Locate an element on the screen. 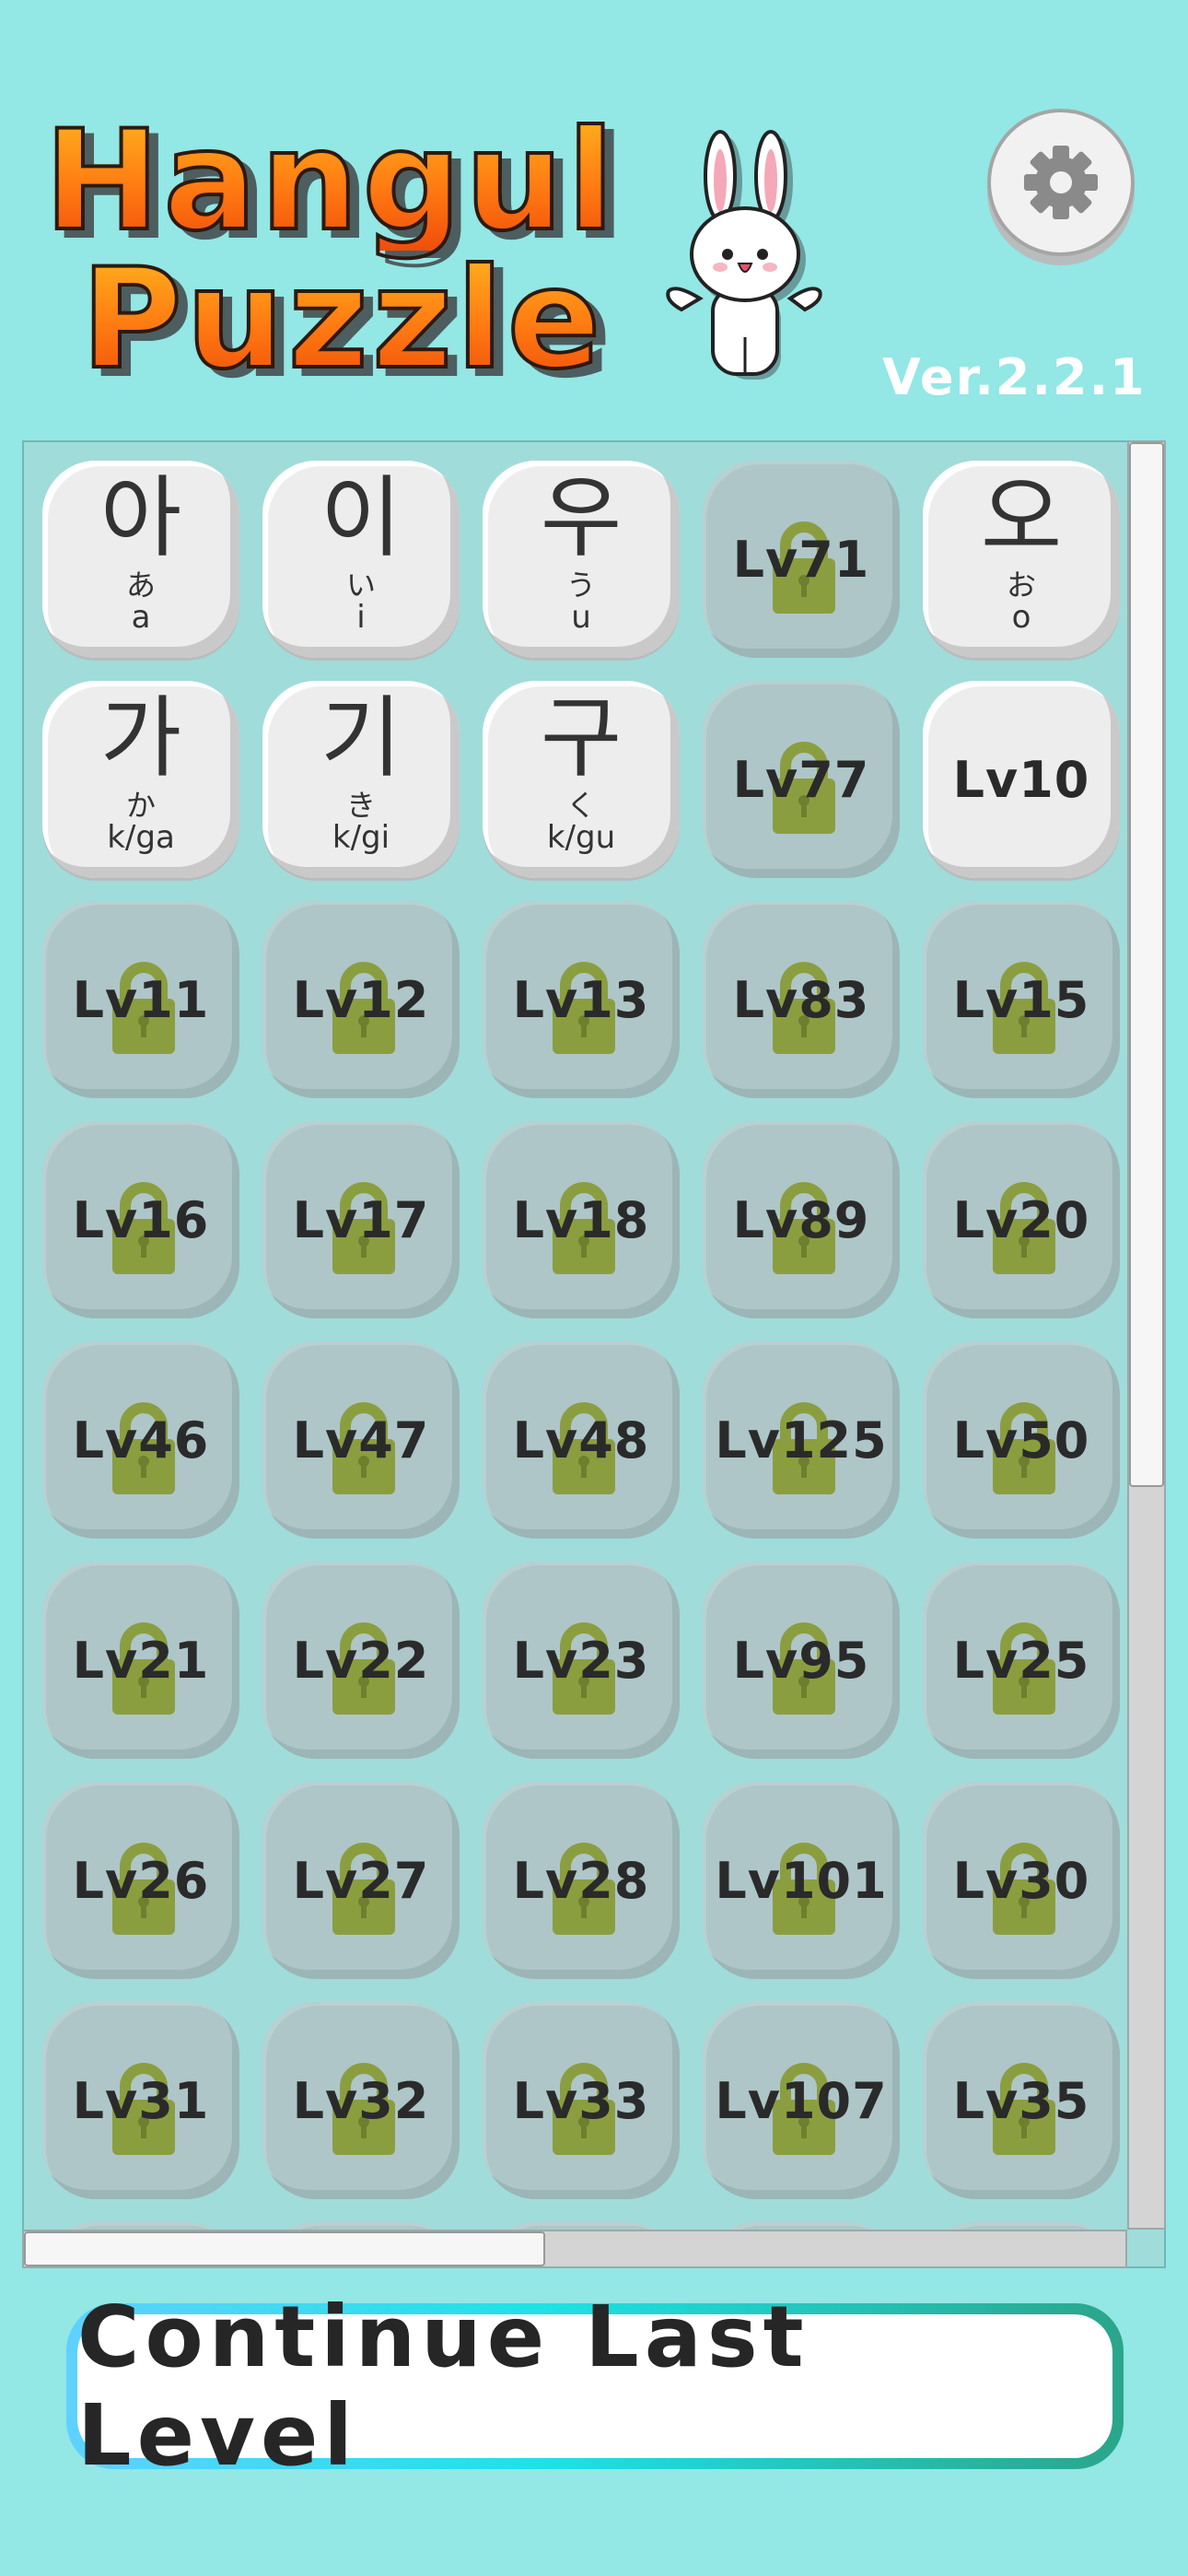 The height and width of the screenshot is (2576, 1188). locked-level-tile: Lv12 is located at coordinates (361, 1000).